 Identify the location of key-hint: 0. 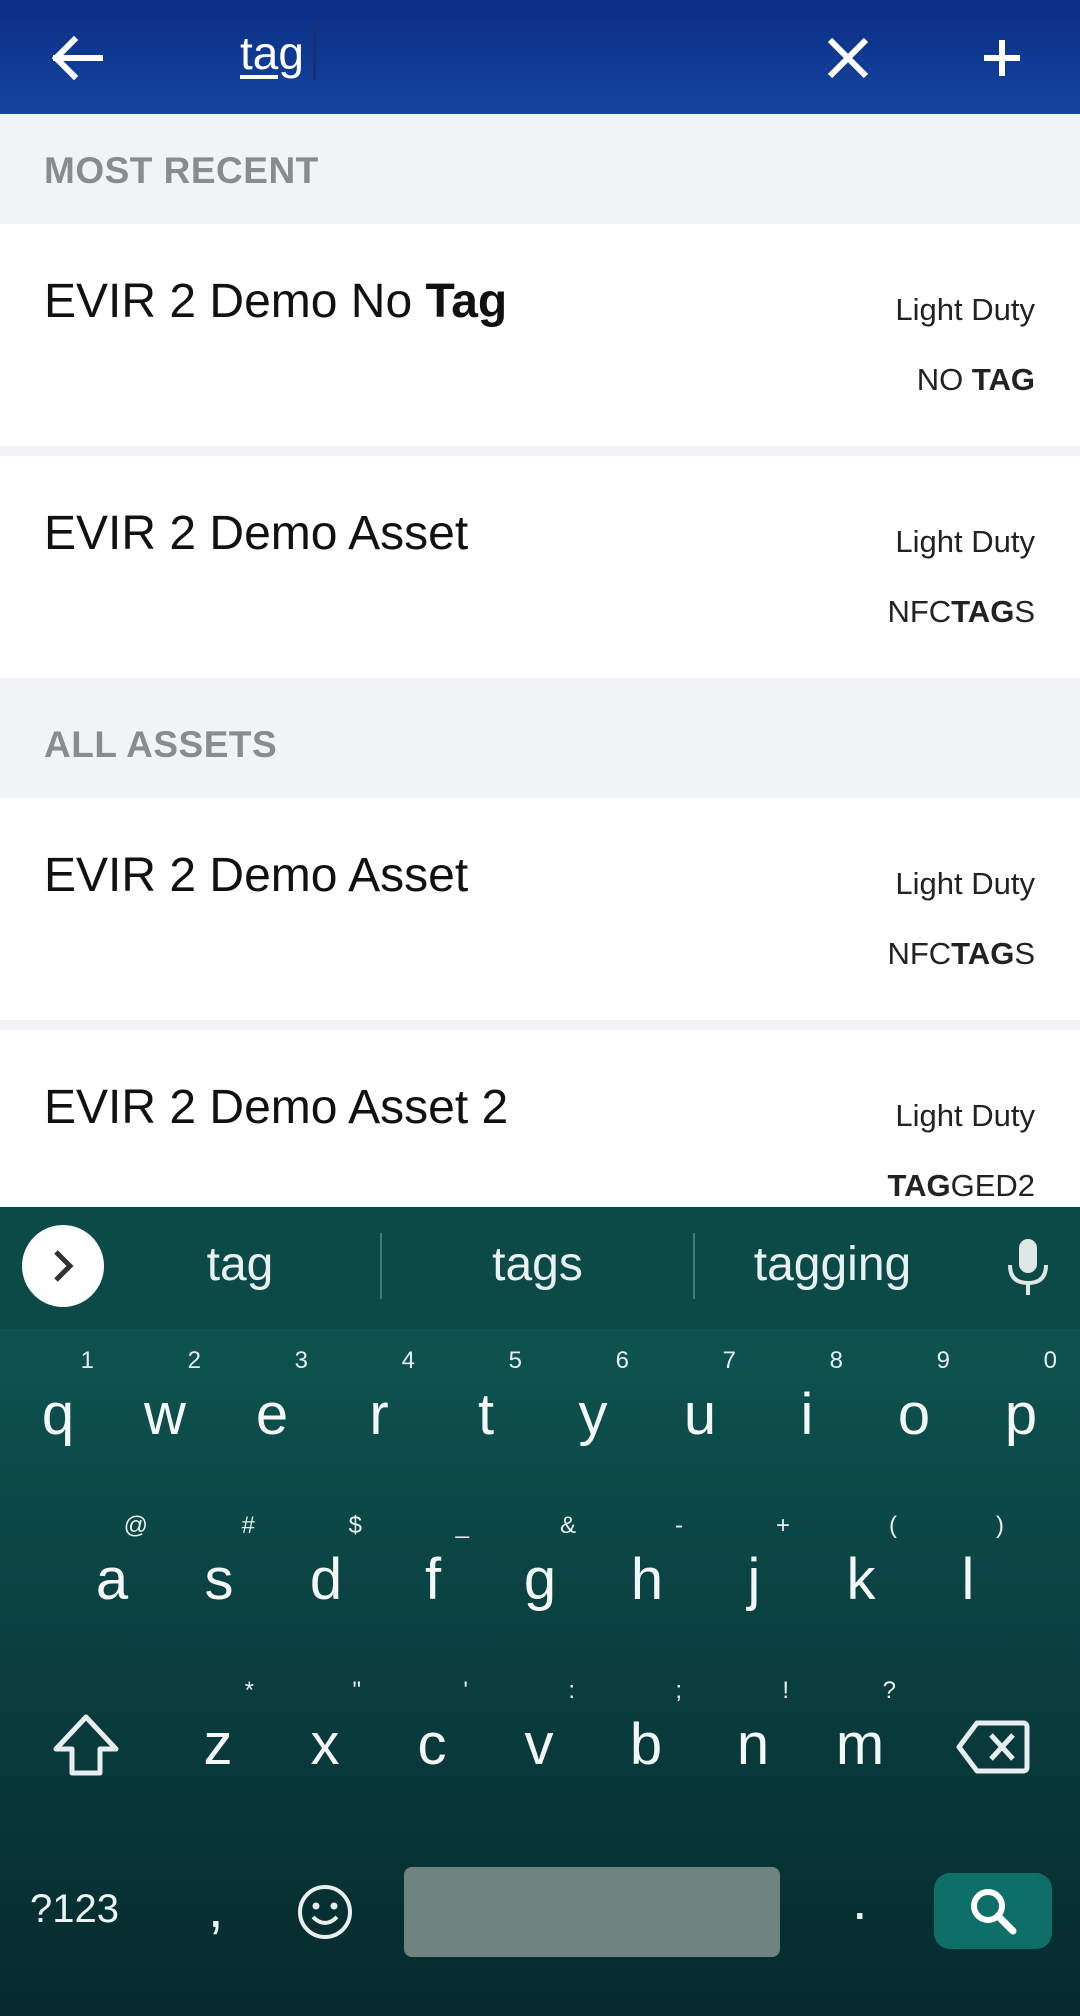
(1050, 1360).